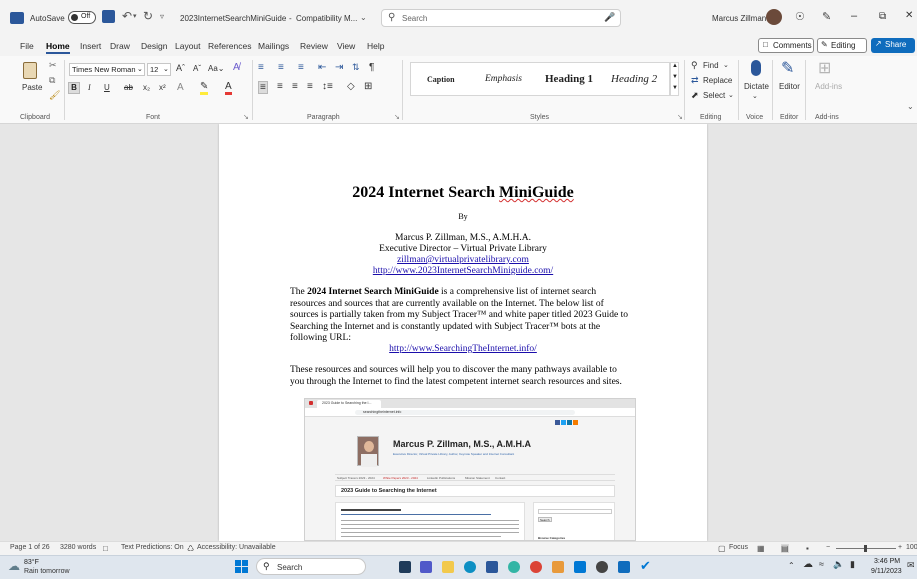 The image size is (917, 579). What do you see at coordinates (824, 68) in the screenshot?
I see `addins-icon: ⊞` at bounding box center [824, 68].